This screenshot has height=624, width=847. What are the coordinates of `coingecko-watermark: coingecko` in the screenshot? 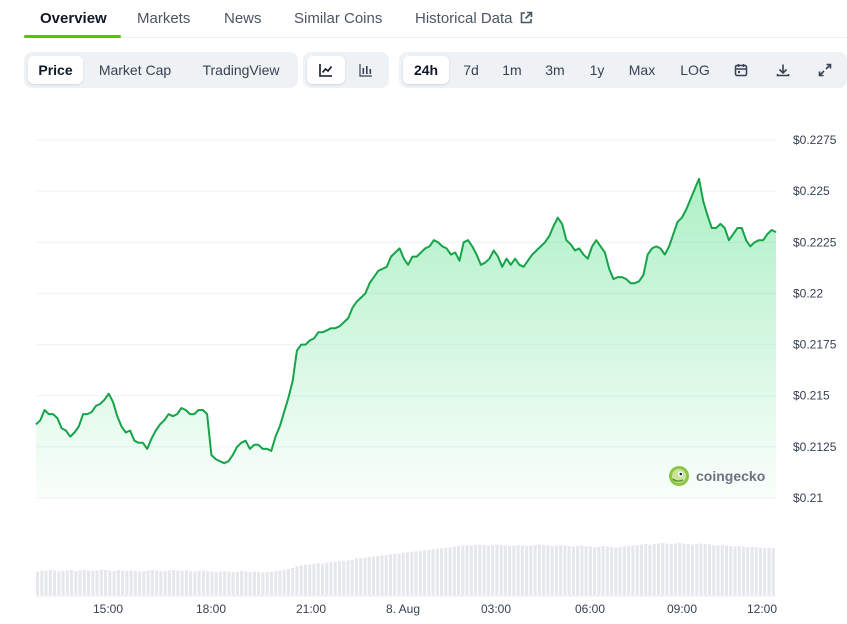 It's located at (716, 476).